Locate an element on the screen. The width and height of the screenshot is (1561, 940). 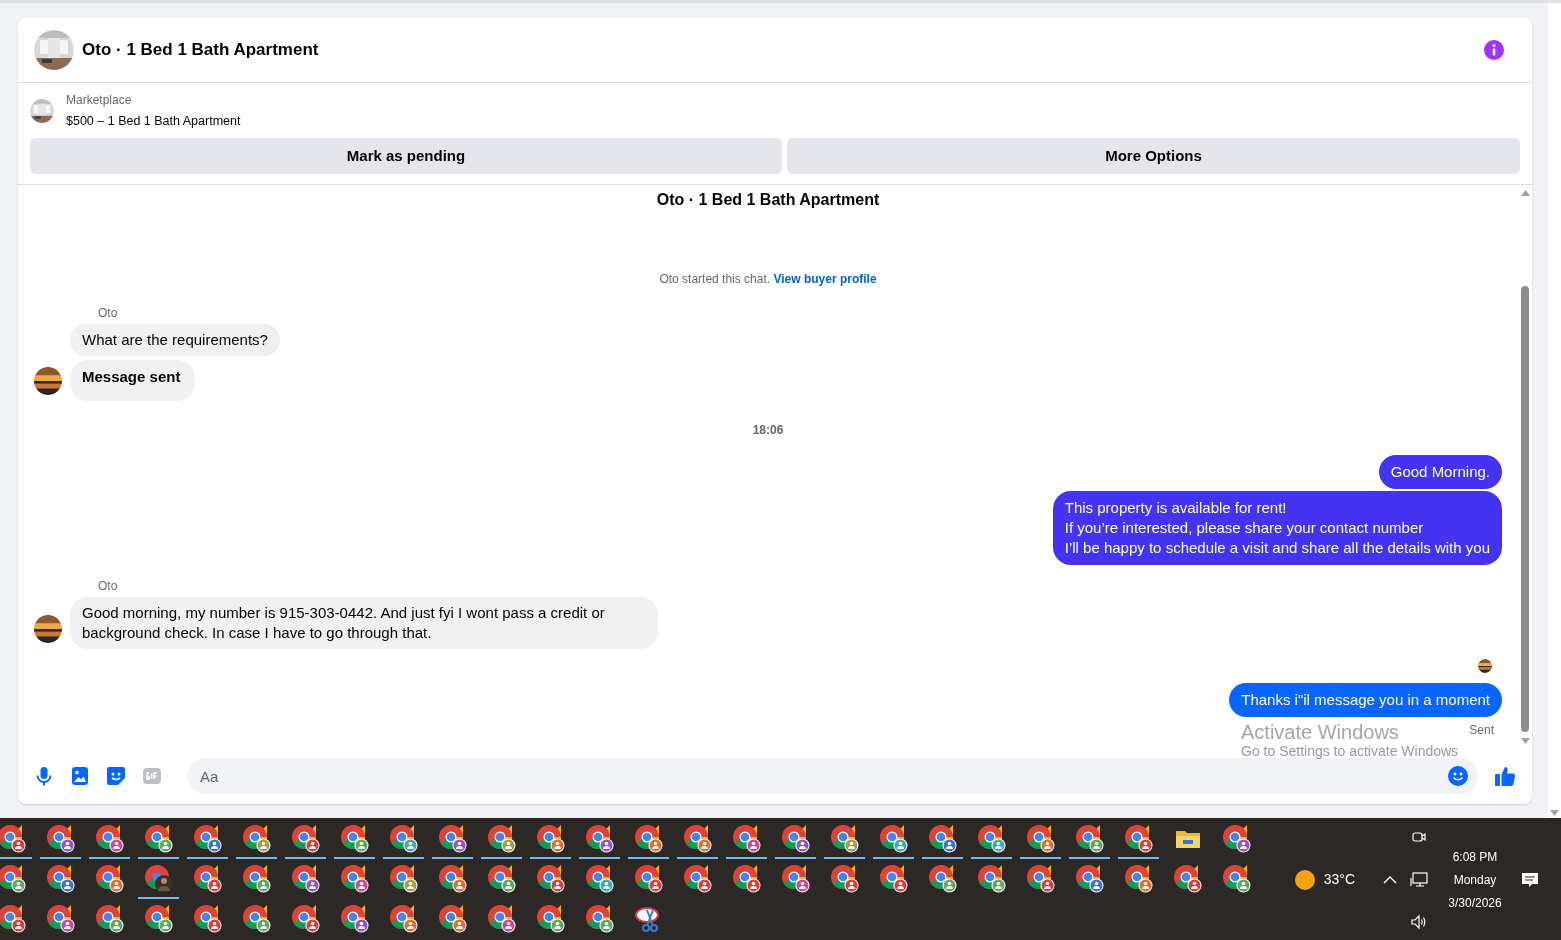
folder-icon is located at coordinates (1187, 839).